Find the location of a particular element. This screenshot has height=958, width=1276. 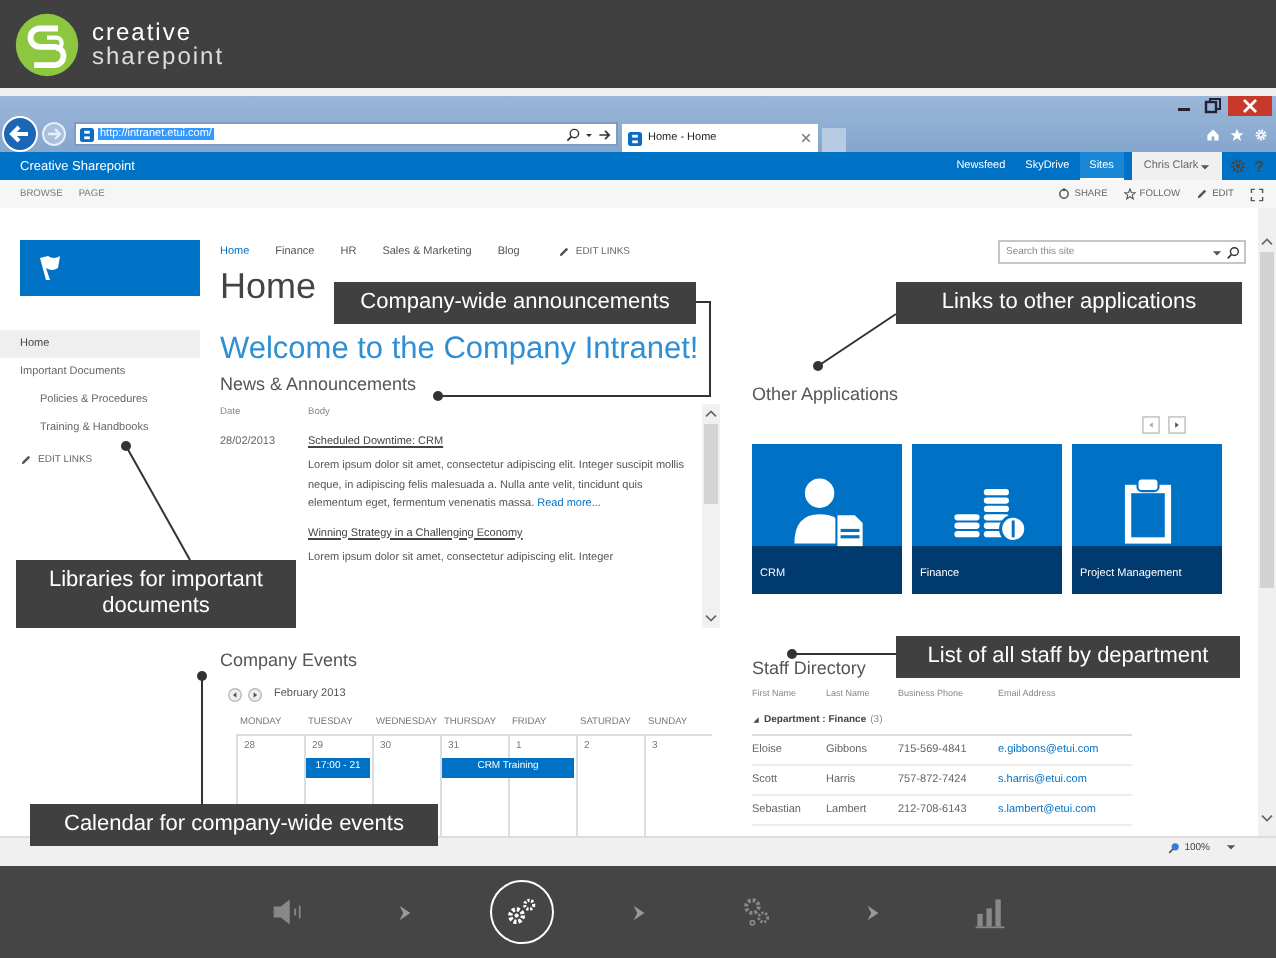

previous-icon is located at coordinates (235, 694).